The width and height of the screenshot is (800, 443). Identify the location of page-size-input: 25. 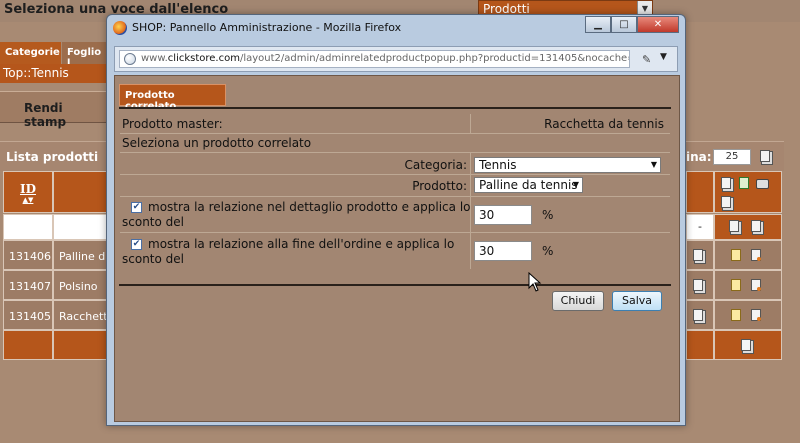
(732, 157).